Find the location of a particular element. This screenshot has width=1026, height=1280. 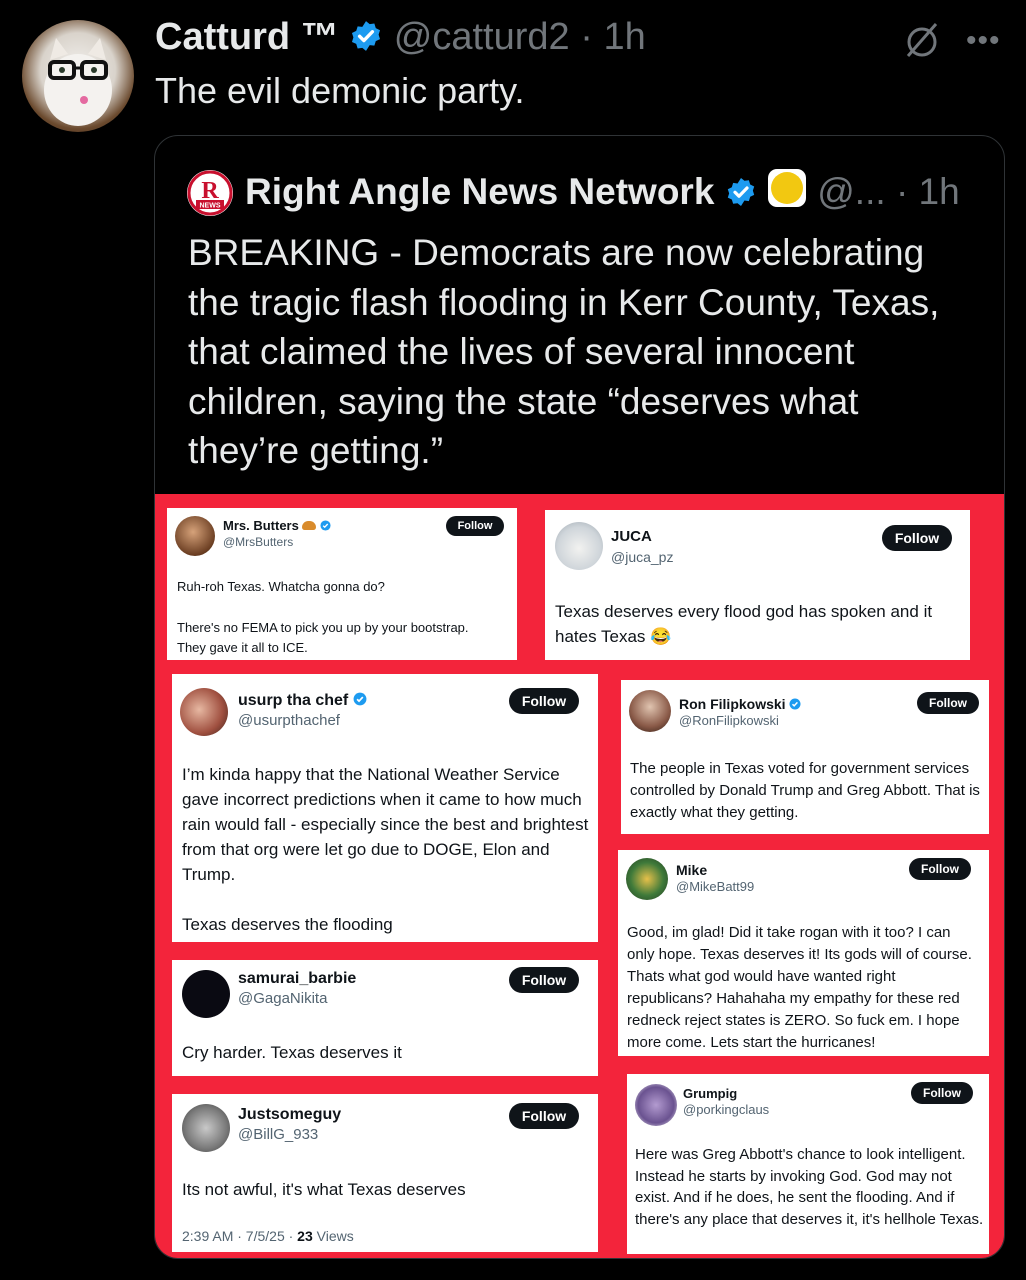

affiliate-badge-icon is located at coordinates (787, 192).